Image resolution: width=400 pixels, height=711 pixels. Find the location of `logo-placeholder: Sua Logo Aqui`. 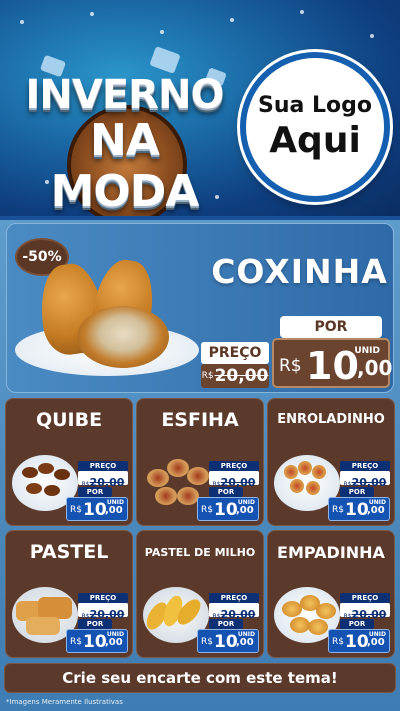

logo-placeholder: Sua Logo Aqui is located at coordinates (315, 127).